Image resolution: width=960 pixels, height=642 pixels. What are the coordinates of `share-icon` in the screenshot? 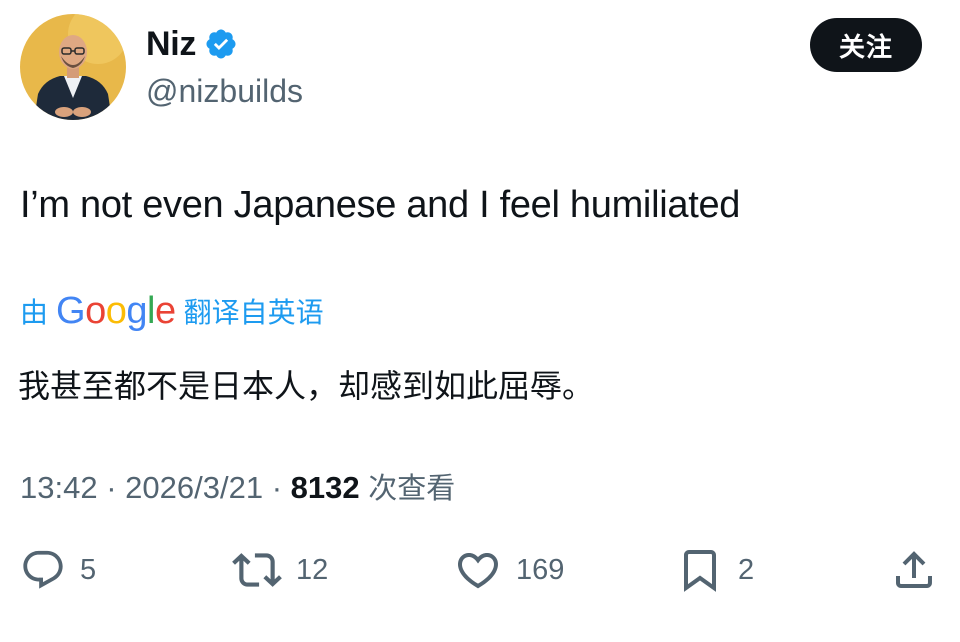 It's located at (914, 569).